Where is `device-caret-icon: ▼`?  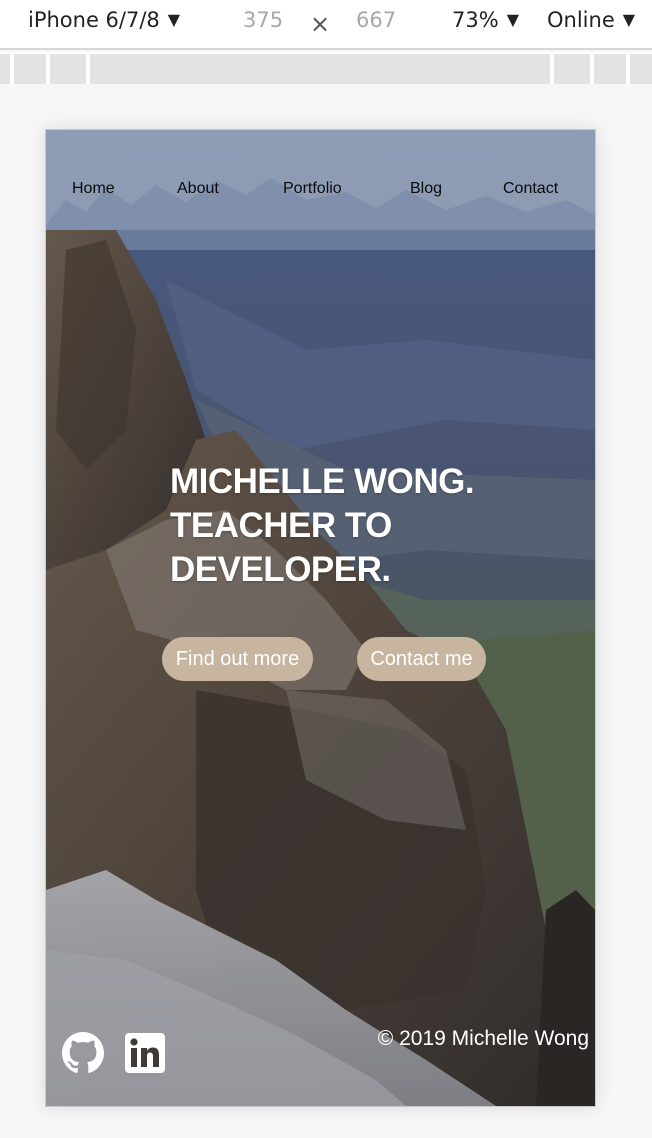
device-caret-icon: ▼ is located at coordinates (174, 19).